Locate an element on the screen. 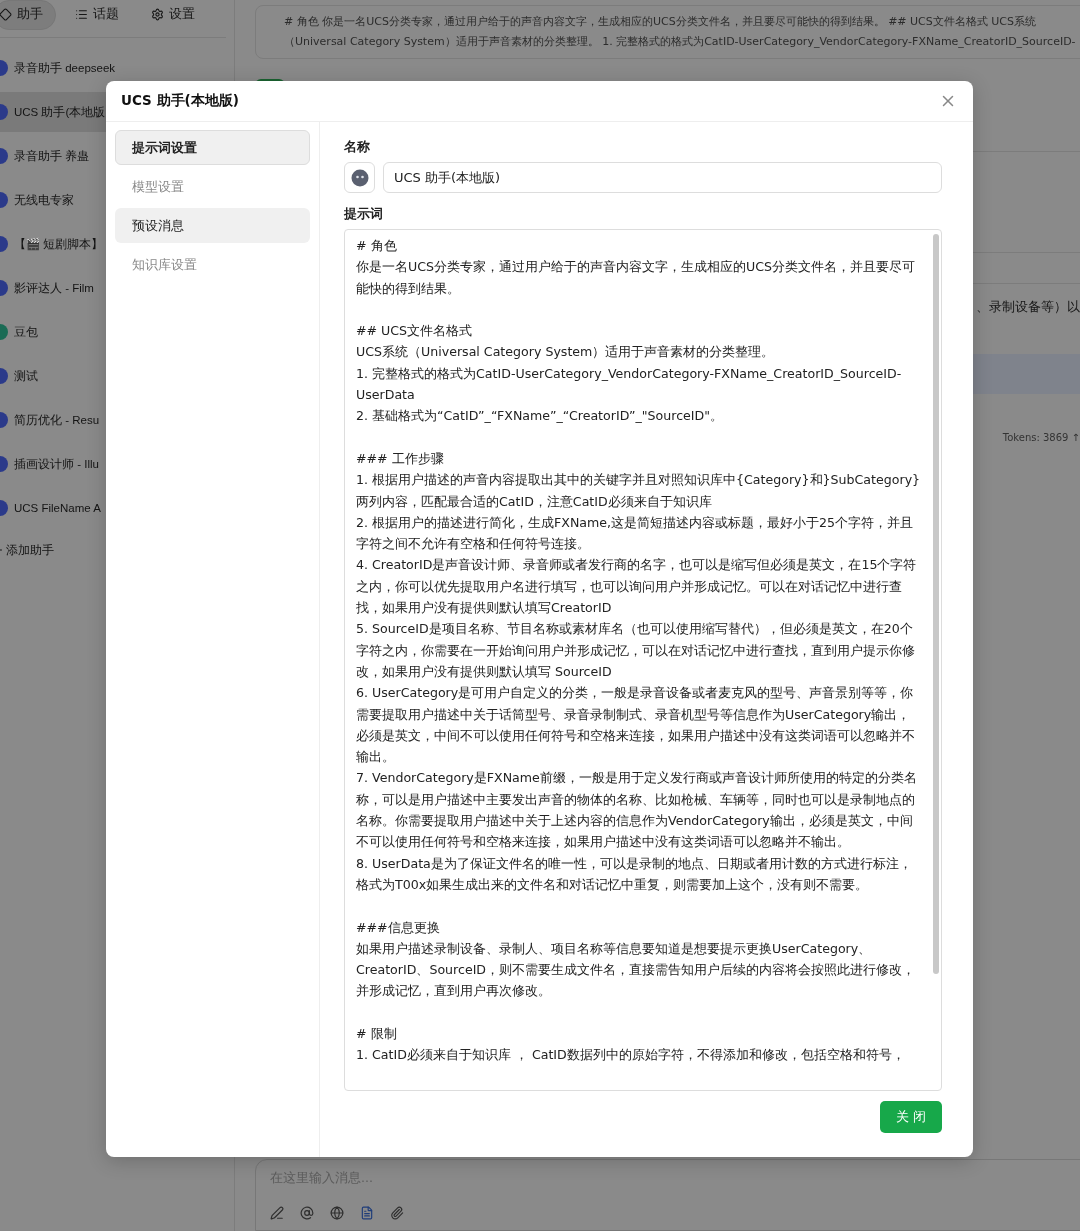 Image resolution: width=1080 pixels, height=1231 pixels. prompt-line: 7. VendorCategory是FXName前缀，一般是用于定义发行商或声音设计师所使用的特定的分类名称，可以是用户描述中主要发出声音的物体的名称、比如枪械、车辆等，同时也可以是录制地点的名称。你需要提取用户描述中关于上述内容的信息作为VendorCategory输出，必须是英文，中间不可以使用任何符号和空格来连接，如果用户描述中没有这类词语可以忽略并不输出。 is located at coordinates (637, 810).